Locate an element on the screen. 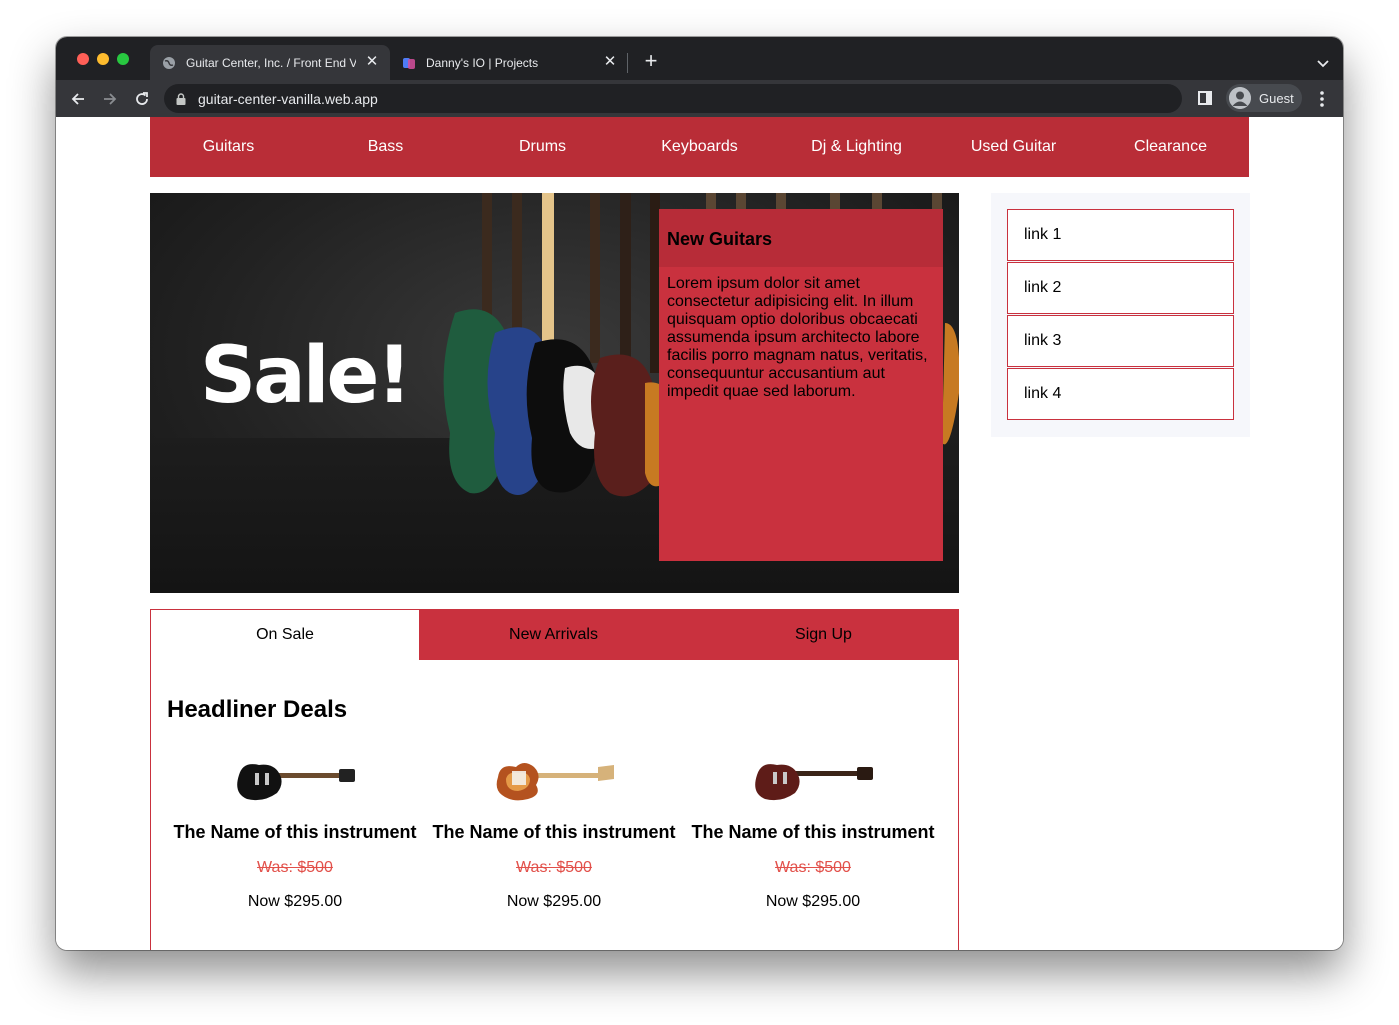 The image size is (1399, 1025). tab-title: Danny's IO | Projects is located at coordinates (482, 62).